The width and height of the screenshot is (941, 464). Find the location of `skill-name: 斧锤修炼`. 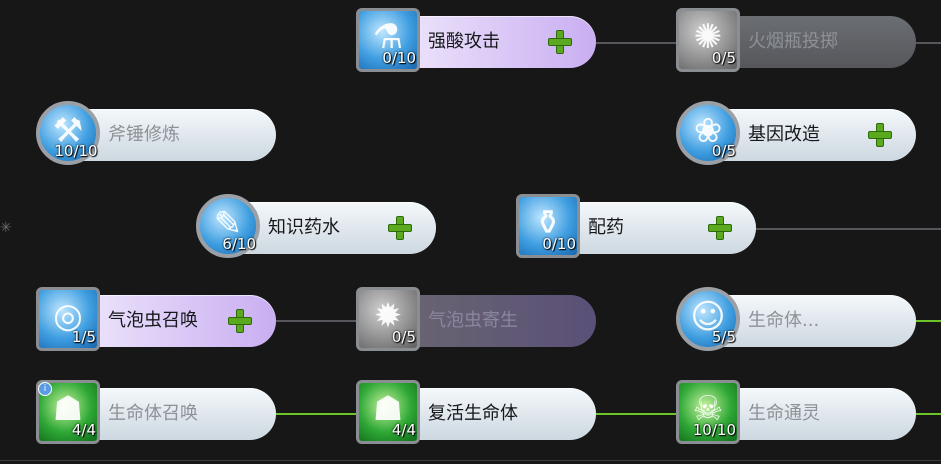

skill-name: 斧锤修炼 is located at coordinates (144, 134).